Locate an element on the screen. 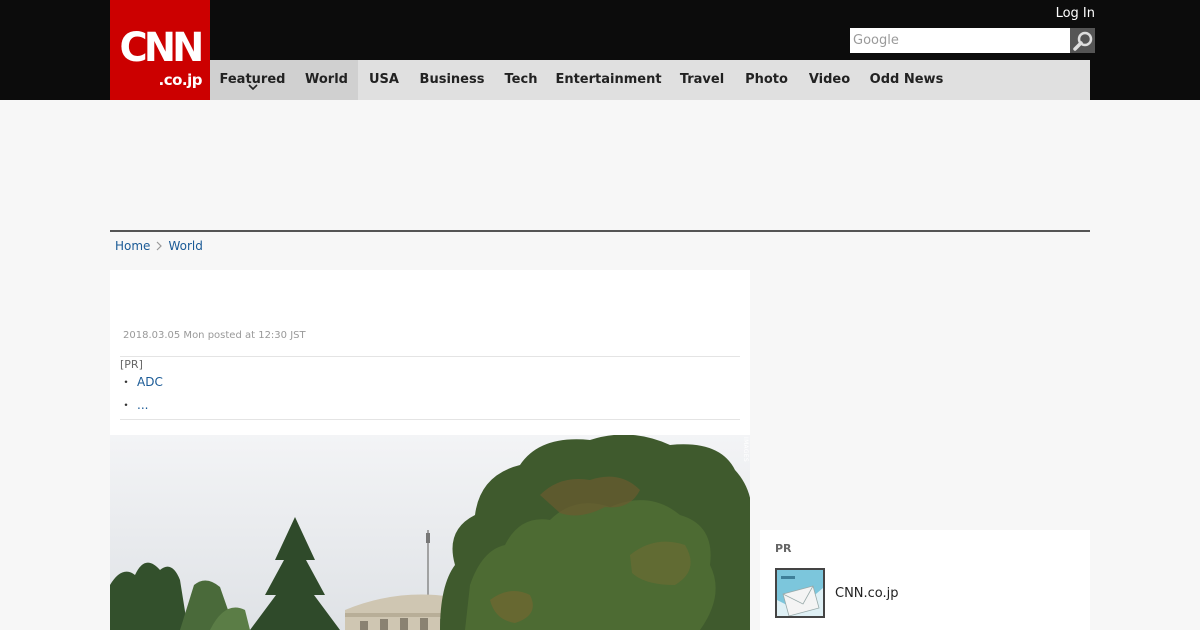 This screenshot has height=630, width=1200. nav-item-label: World is located at coordinates (326, 79).